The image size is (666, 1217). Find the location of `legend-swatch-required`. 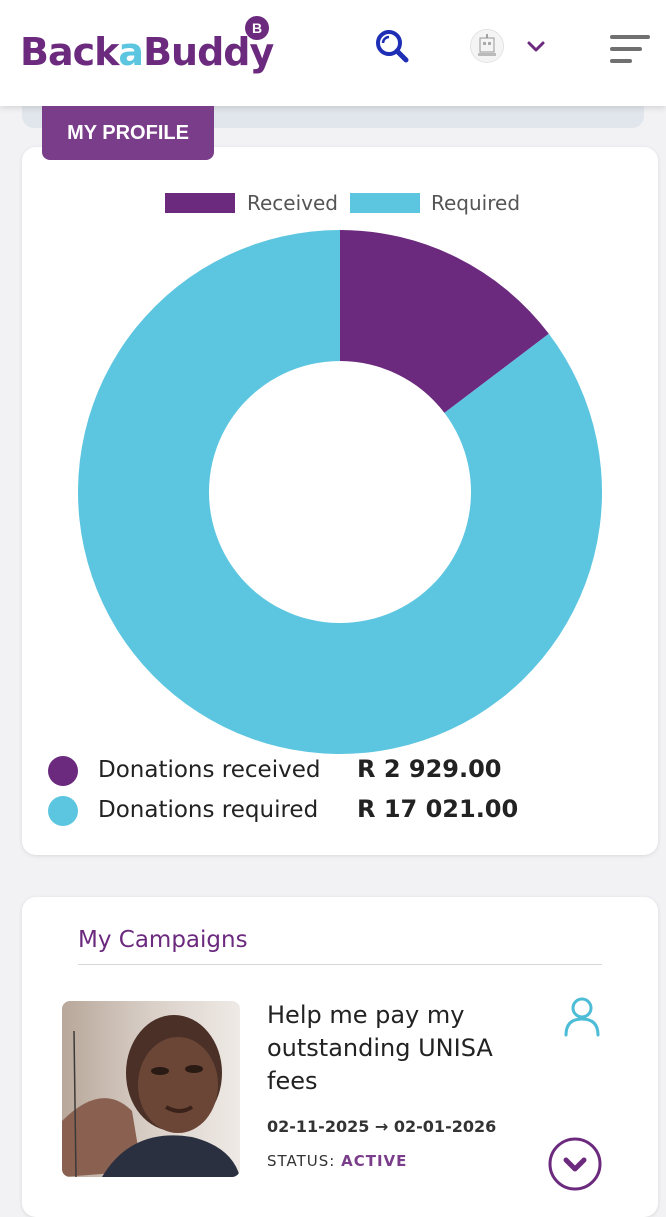

legend-swatch-required is located at coordinates (385, 203).